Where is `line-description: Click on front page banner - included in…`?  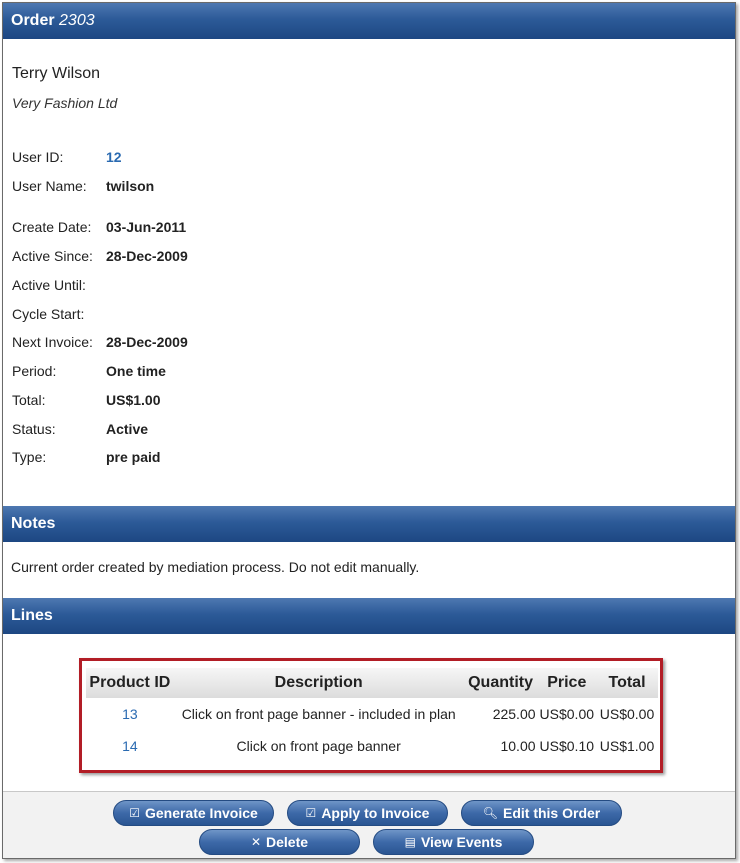 line-description: Click on front page banner - included in… is located at coordinates (318, 714).